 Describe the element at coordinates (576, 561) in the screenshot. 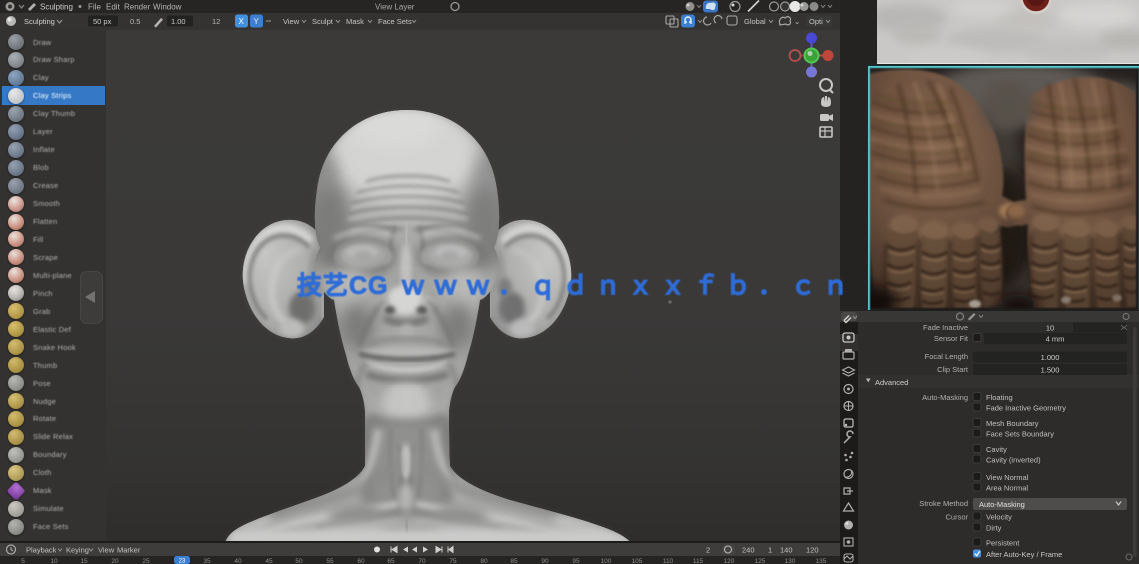

I see `svg-text: 95` at that location.